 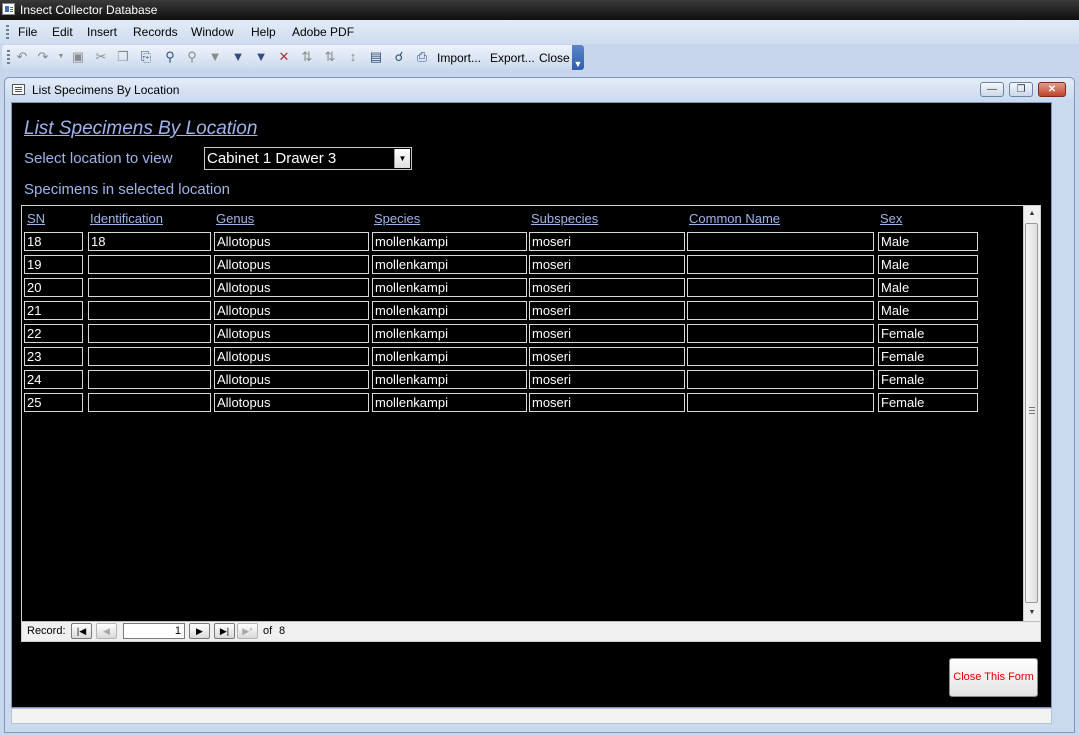 I want to click on menu-records: Records, so click(x=155, y=32).